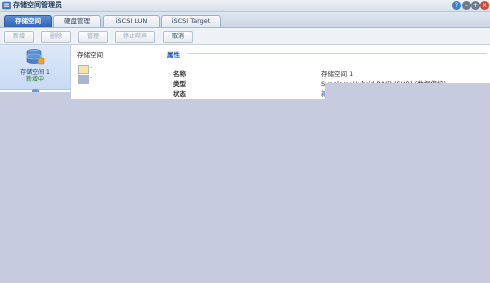 This screenshot has height=283, width=490. What do you see at coordinates (191, 21) in the screenshot?
I see `tab-iscsi-target: iSCSI Target` at bounding box center [191, 21].